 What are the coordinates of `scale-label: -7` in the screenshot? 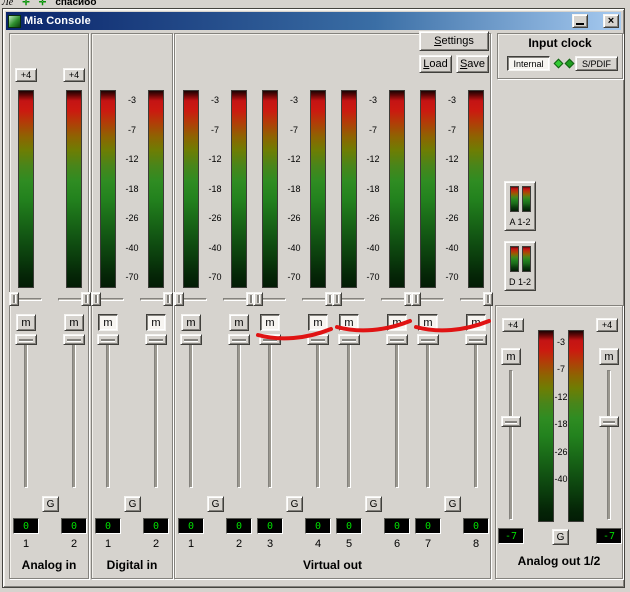 It's located at (293, 129).